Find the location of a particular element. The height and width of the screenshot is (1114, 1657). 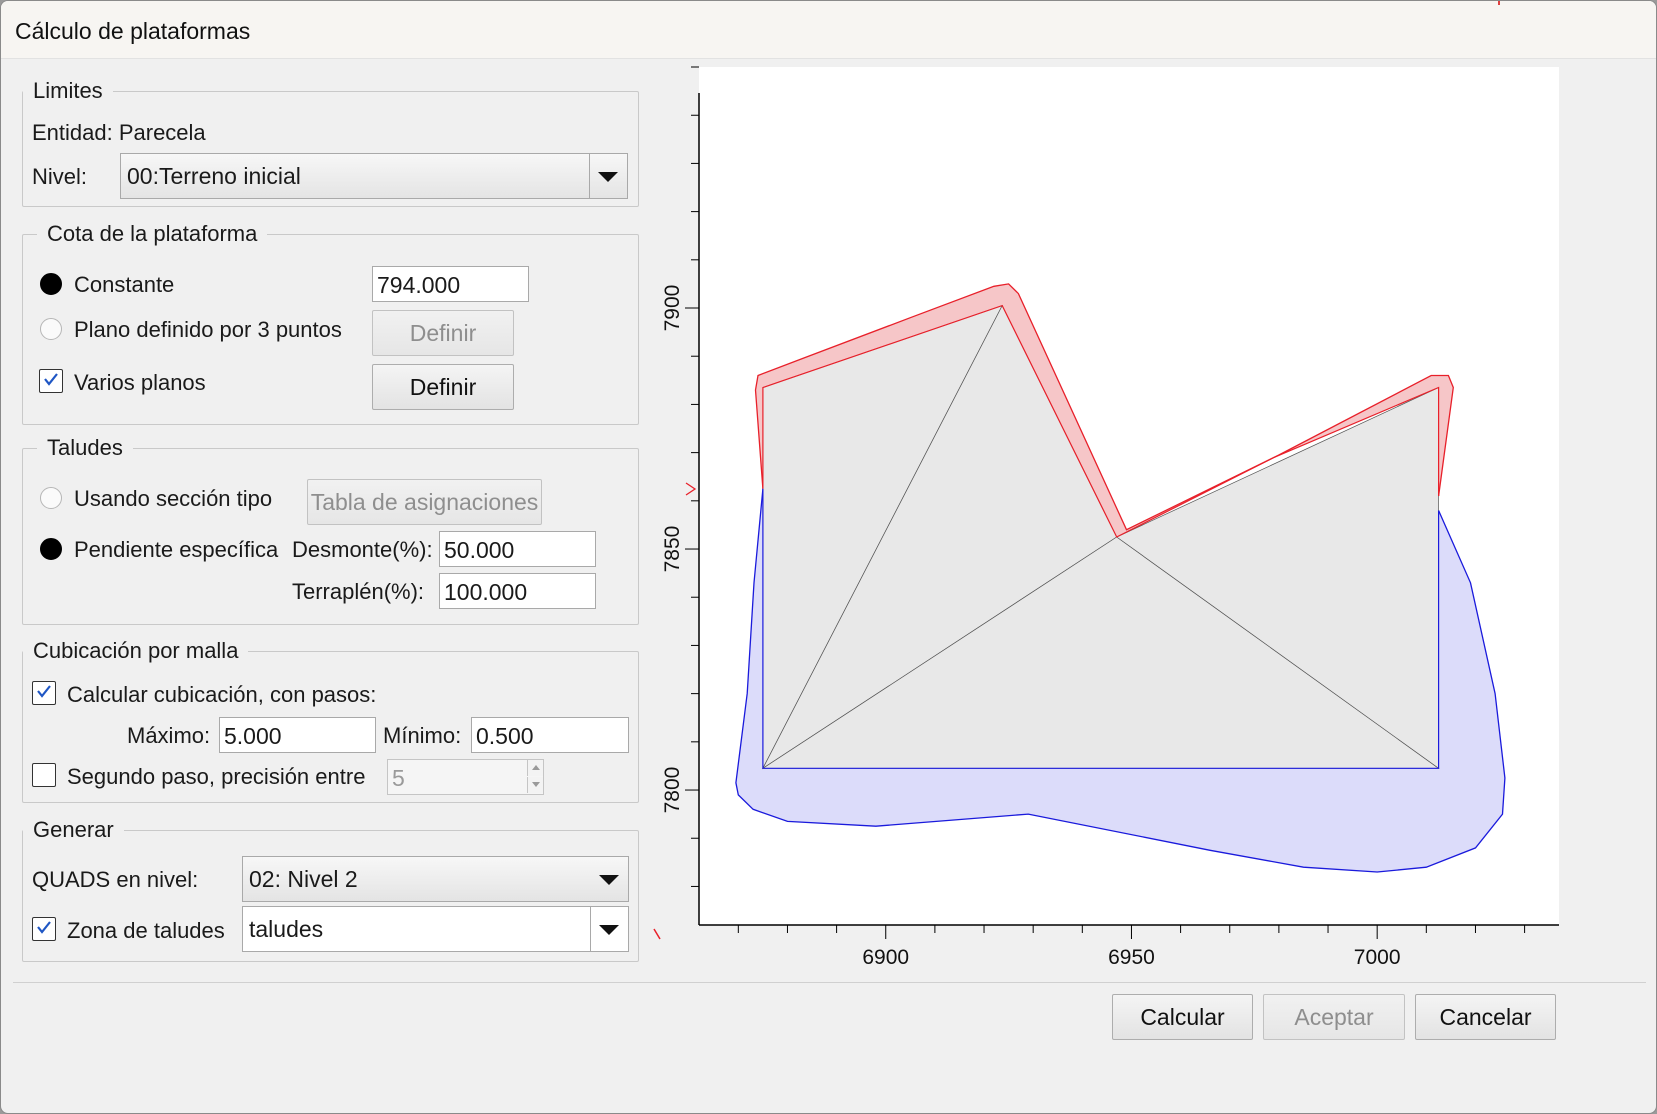

tabla-asignaciones-button: Tabla de asignaciones is located at coordinates (424, 502).